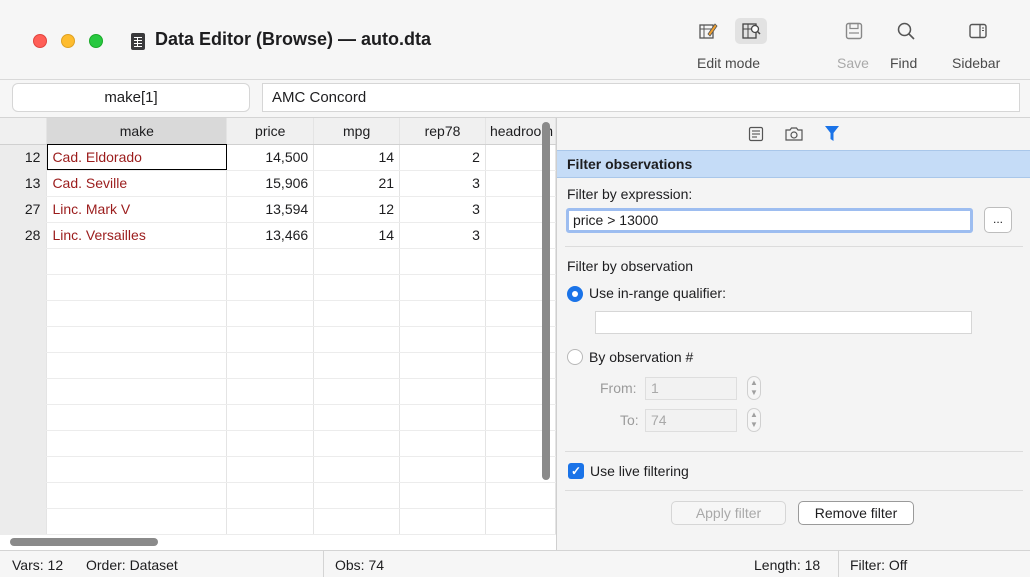 This screenshot has width=1030, height=577. What do you see at coordinates (691, 388) in the screenshot?
I see `from-input: 1` at bounding box center [691, 388].